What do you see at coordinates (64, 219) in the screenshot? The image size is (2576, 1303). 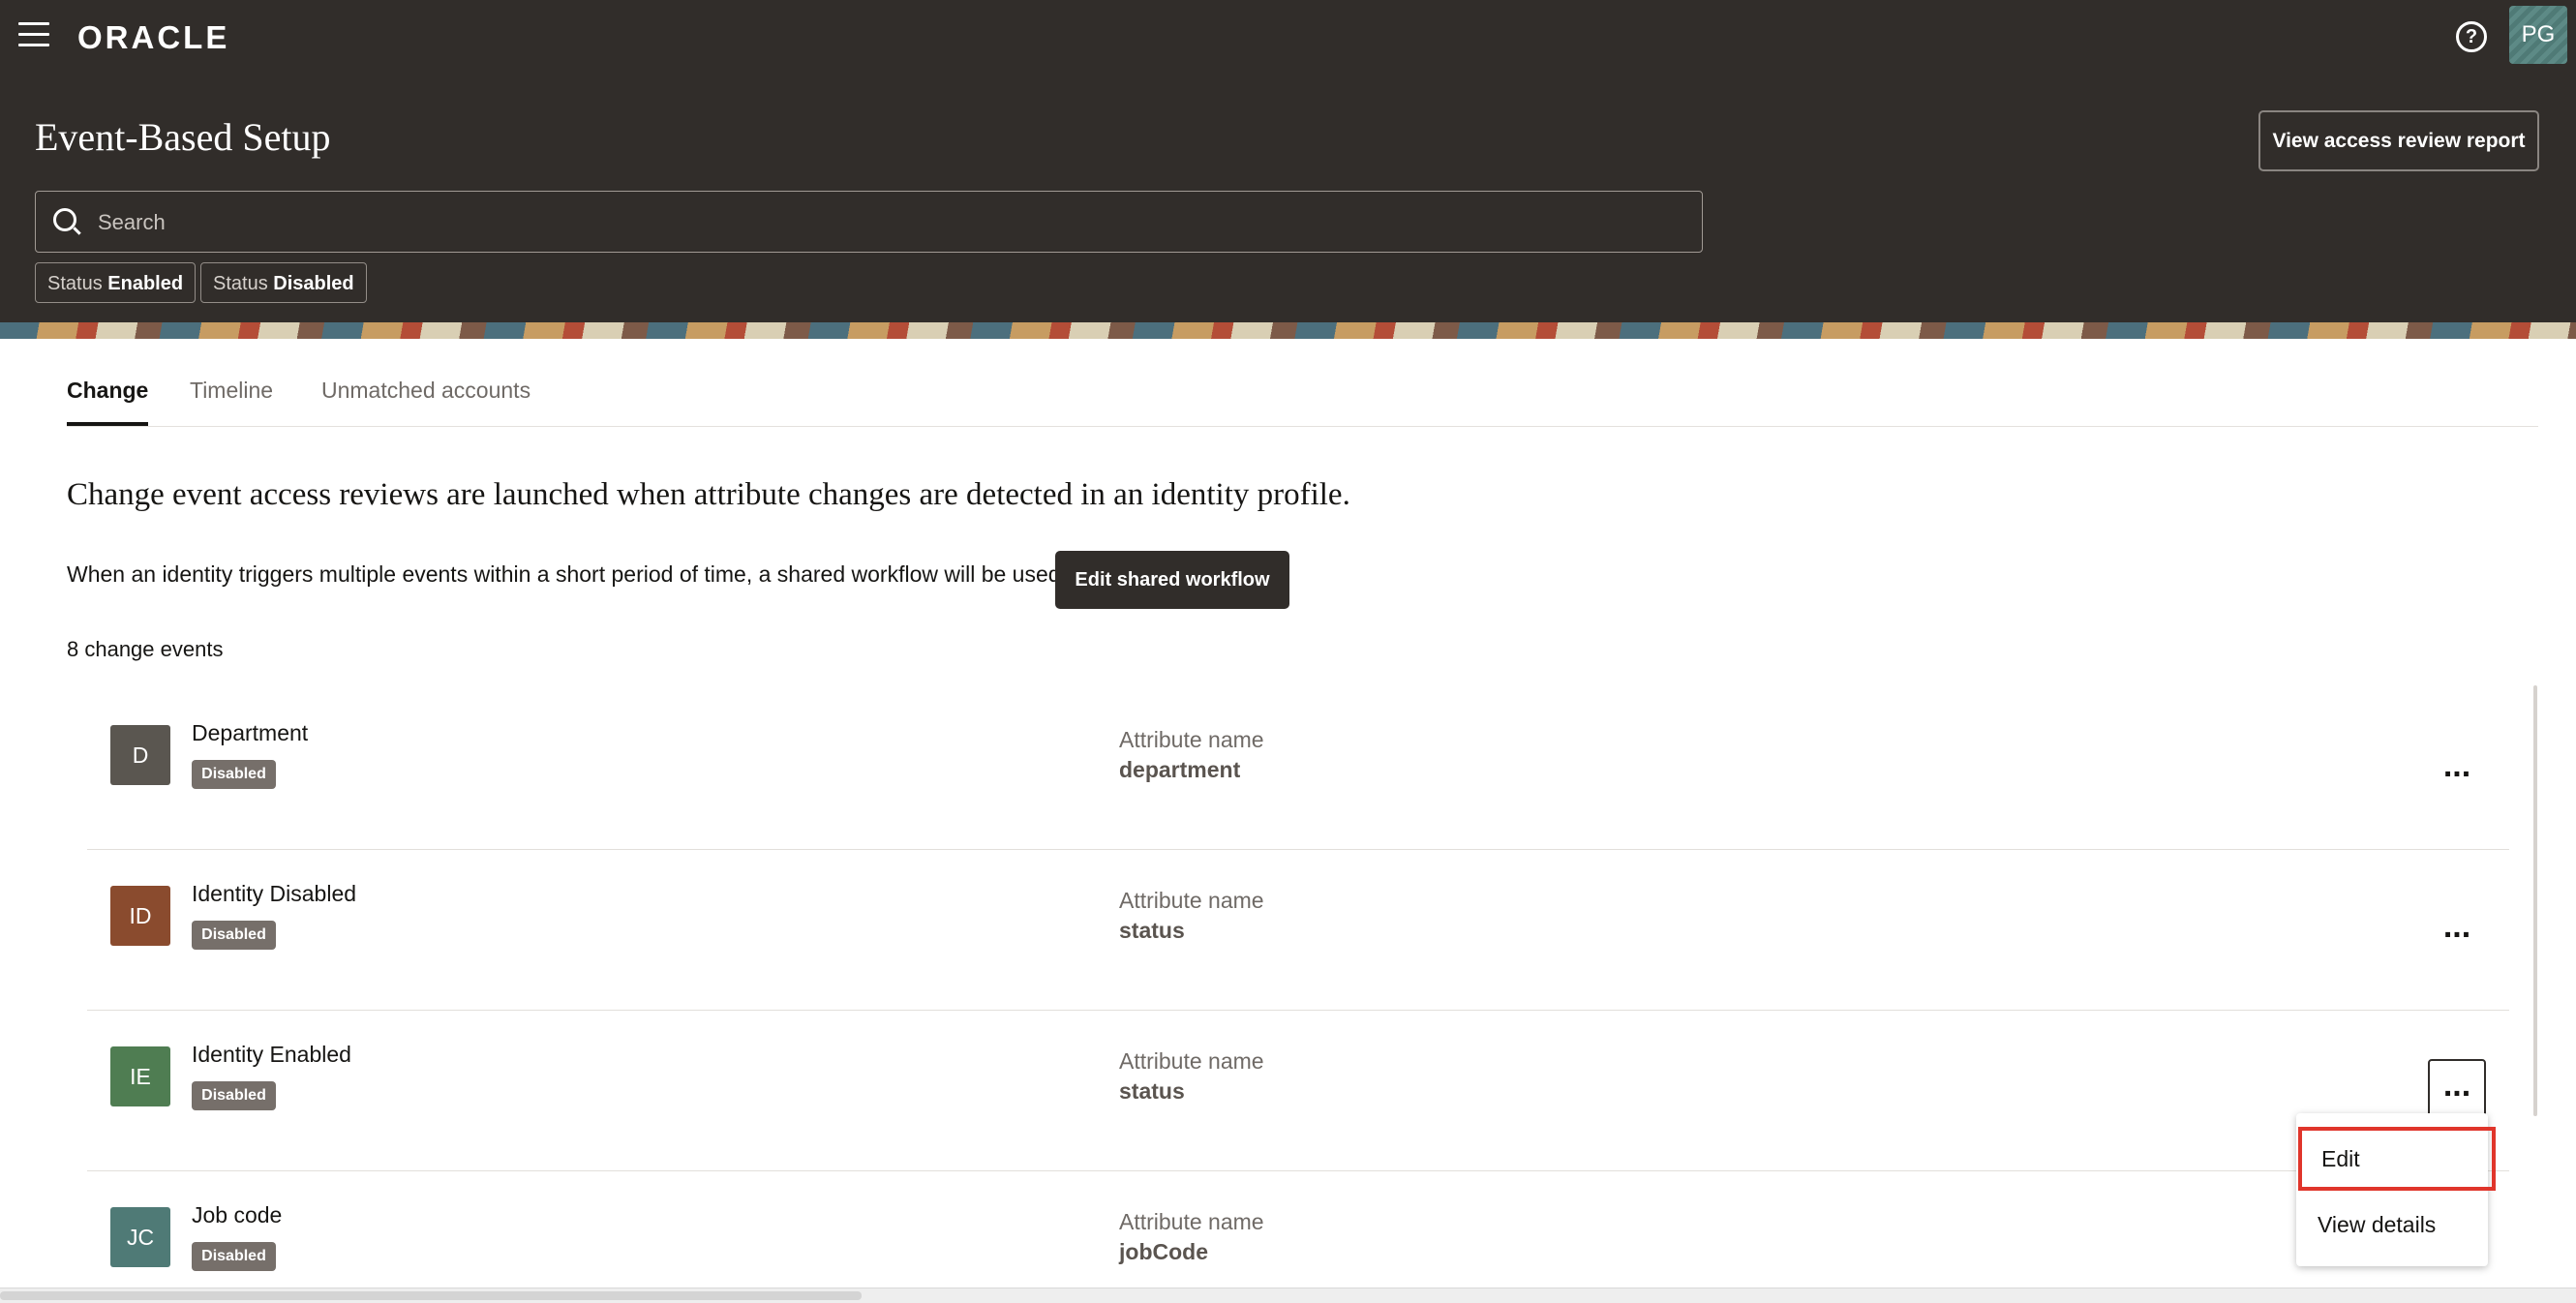 I see `search-icon` at bounding box center [64, 219].